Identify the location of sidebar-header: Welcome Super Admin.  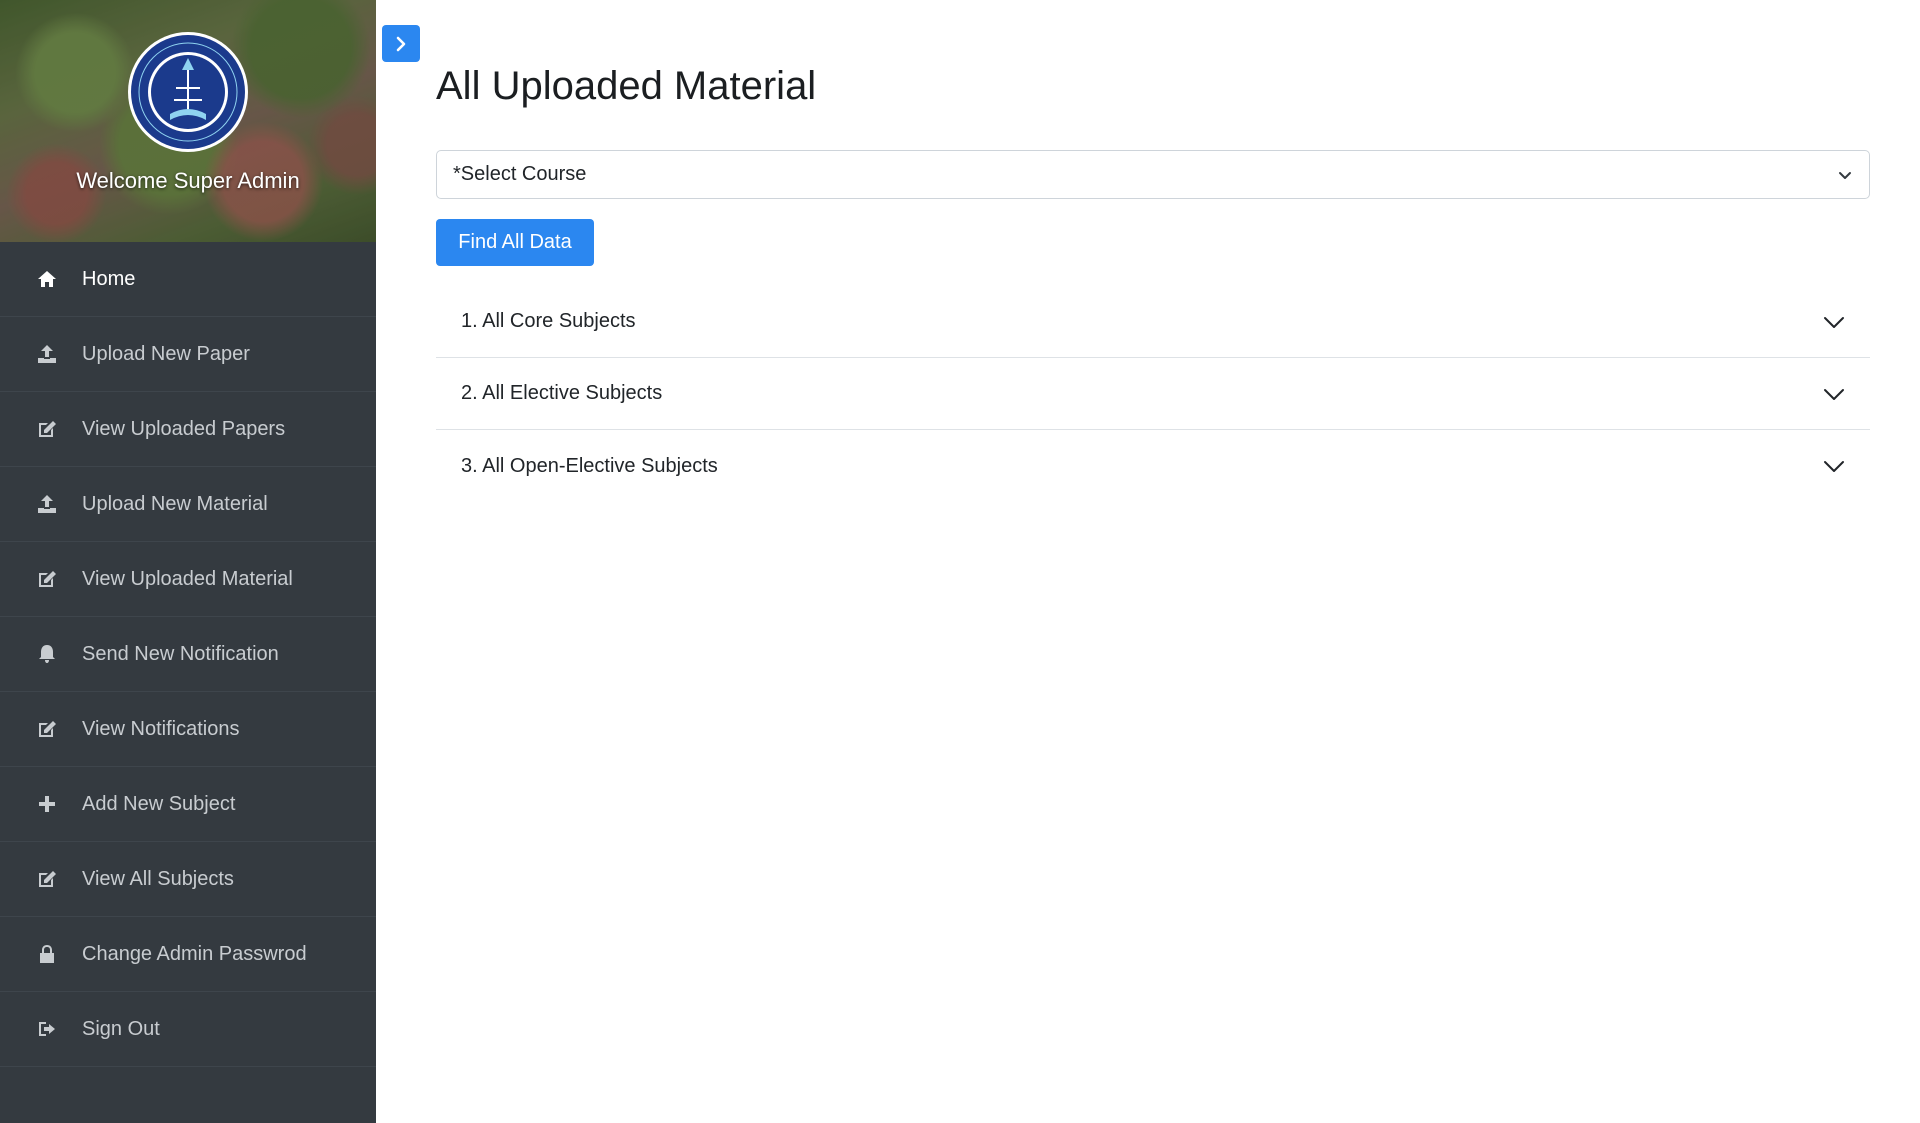
(188, 121).